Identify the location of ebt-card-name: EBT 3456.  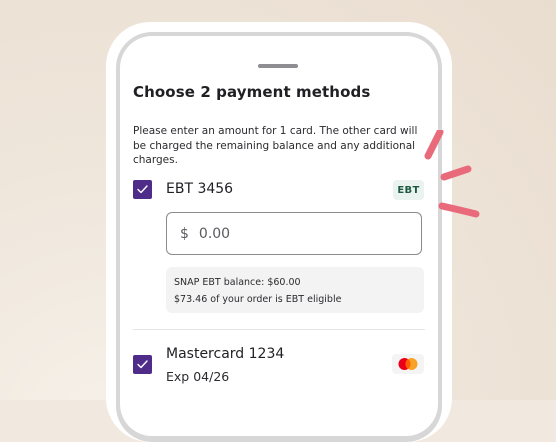
(200, 189).